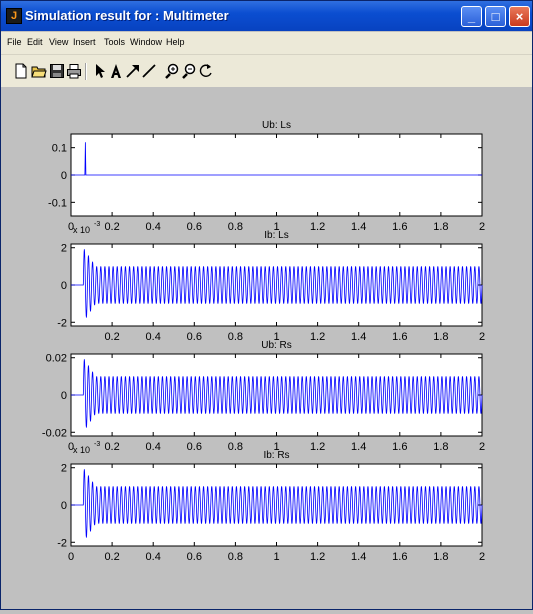 The width and height of the screenshot is (533, 614). Describe the element at coordinates (149, 71) in the screenshot. I see `draw-line-icon` at that location.